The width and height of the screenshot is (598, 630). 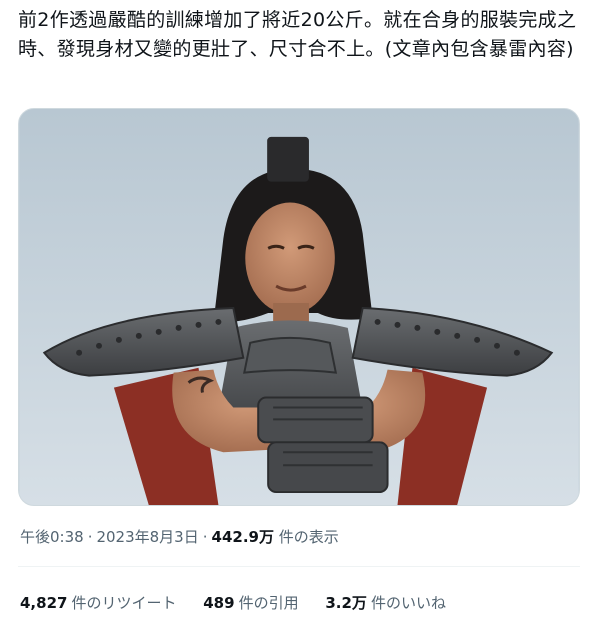 What do you see at coordinates (124, 603) in the screenshot?
I see `retweets-label: 件のリツイート` at bounding box center [124, 603].